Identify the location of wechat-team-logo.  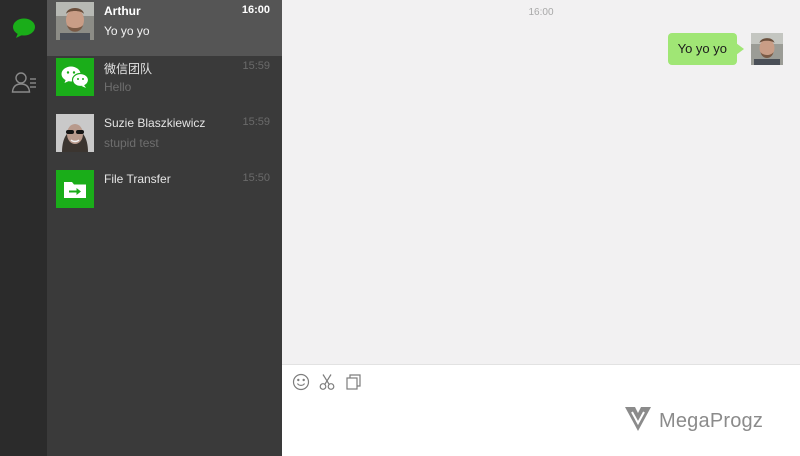
(75, 77).